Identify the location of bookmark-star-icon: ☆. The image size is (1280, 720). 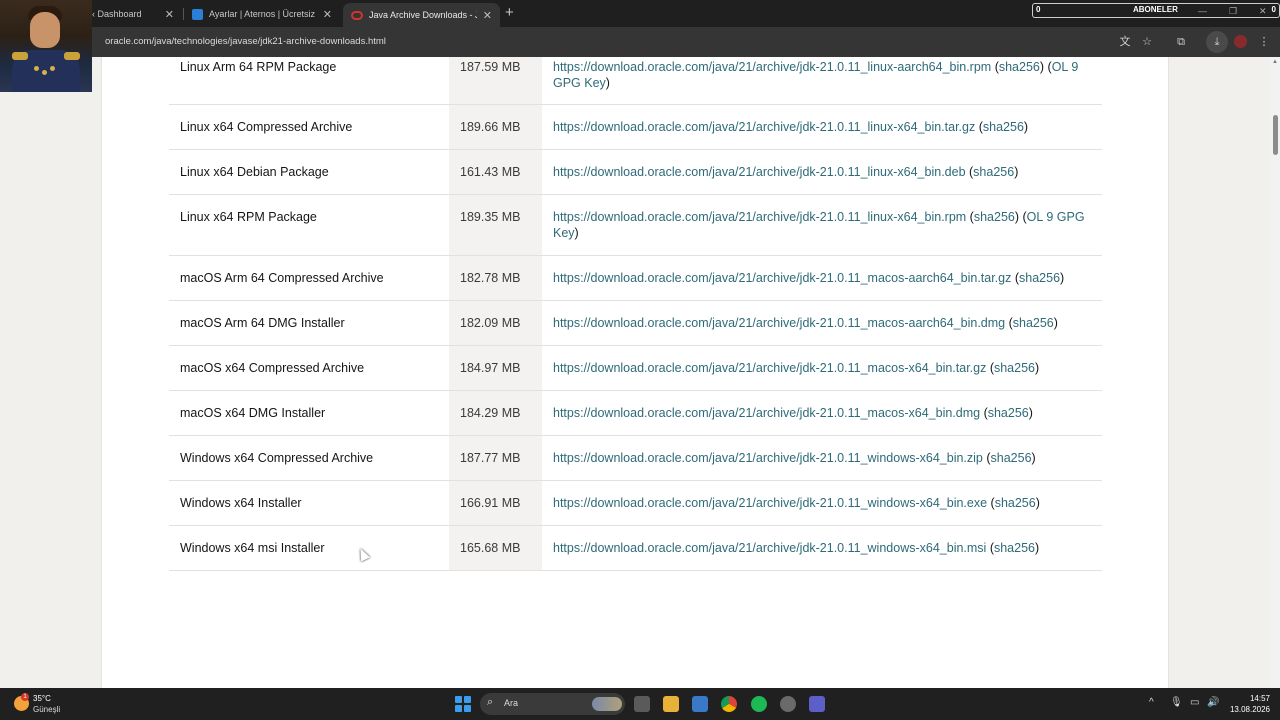
(1147, 42).